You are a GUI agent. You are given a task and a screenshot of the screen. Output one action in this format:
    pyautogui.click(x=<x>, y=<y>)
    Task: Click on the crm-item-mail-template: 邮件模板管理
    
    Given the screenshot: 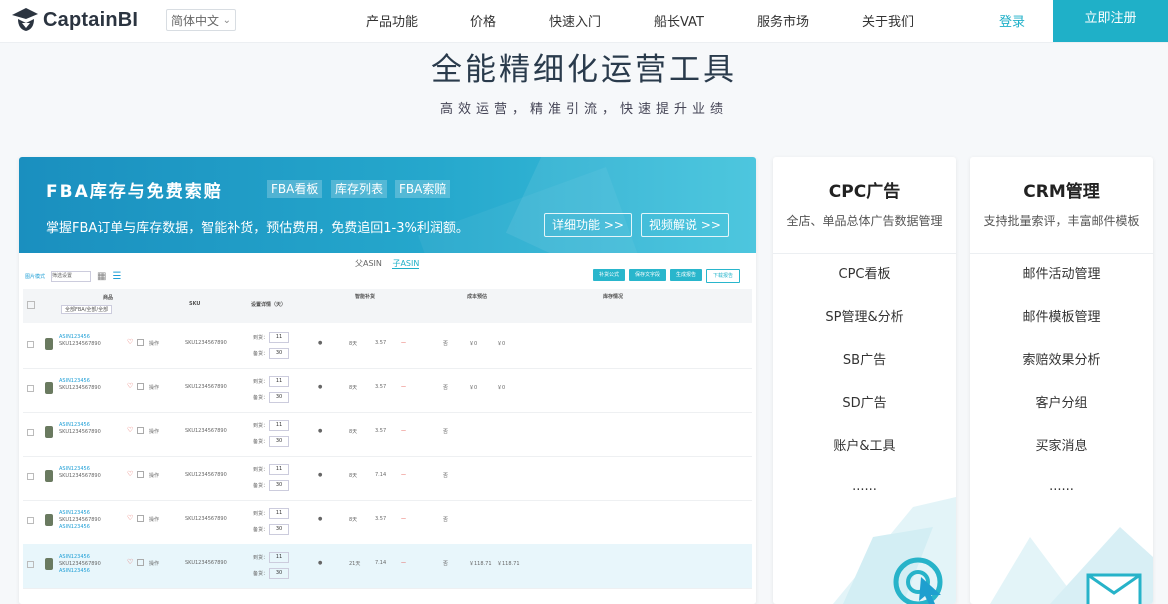 What is the action you would take?
    pyautogui.click(x=1061, y=315)
    